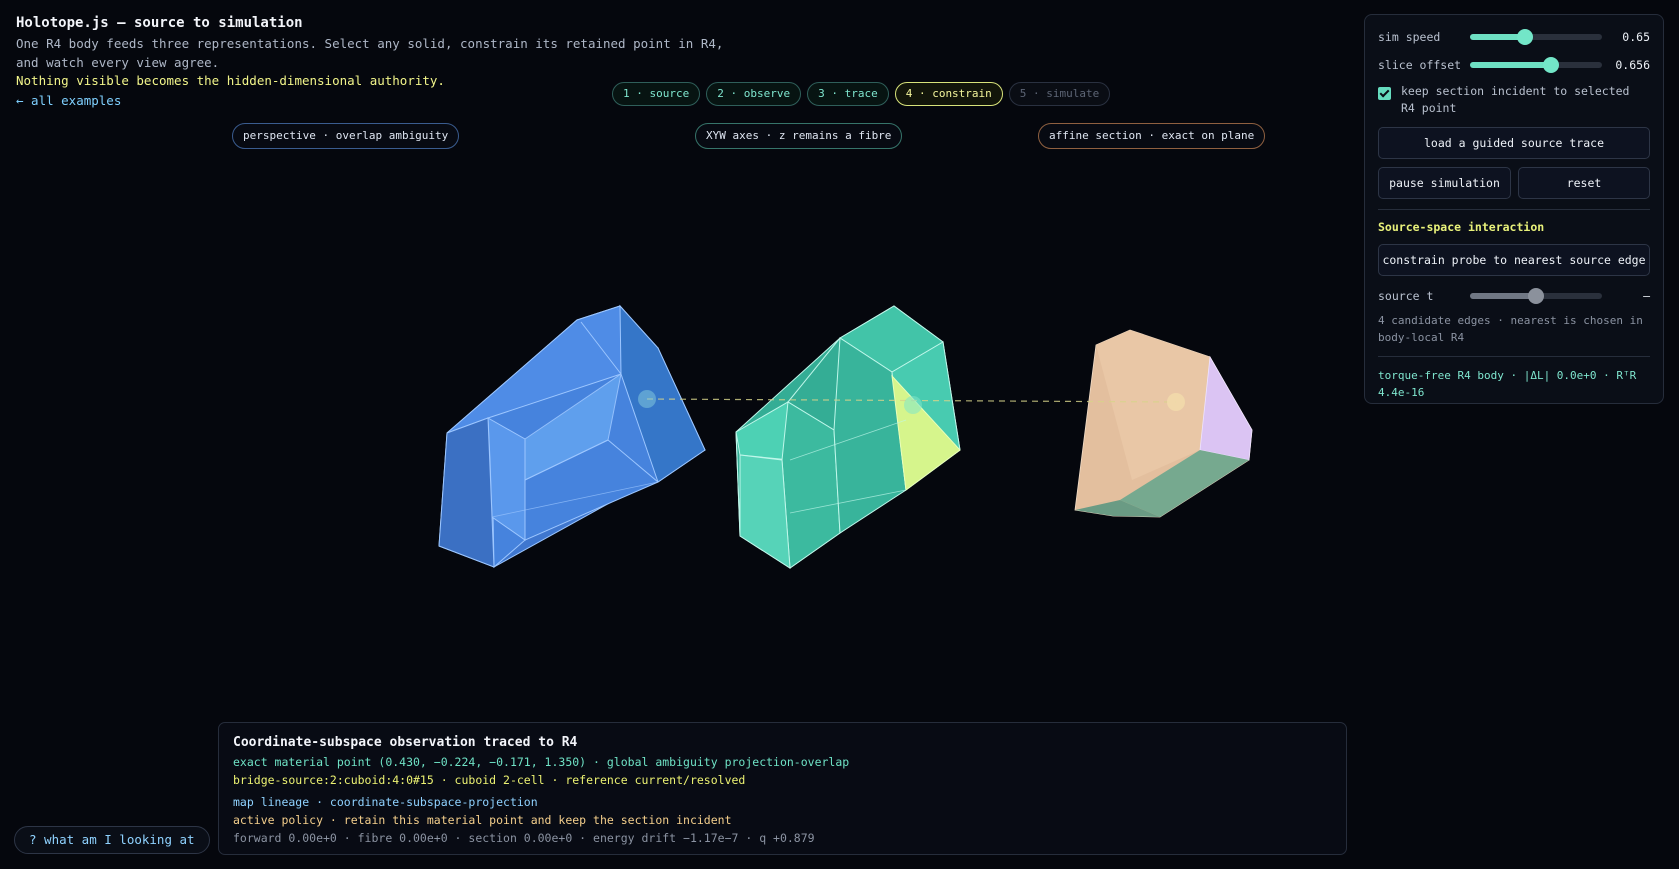 This screenshot has width=1679, height=869. Describe the element at coordinates (1632, 65) in the screenshot. I see `slice-offset-value: 0.656` at that location.